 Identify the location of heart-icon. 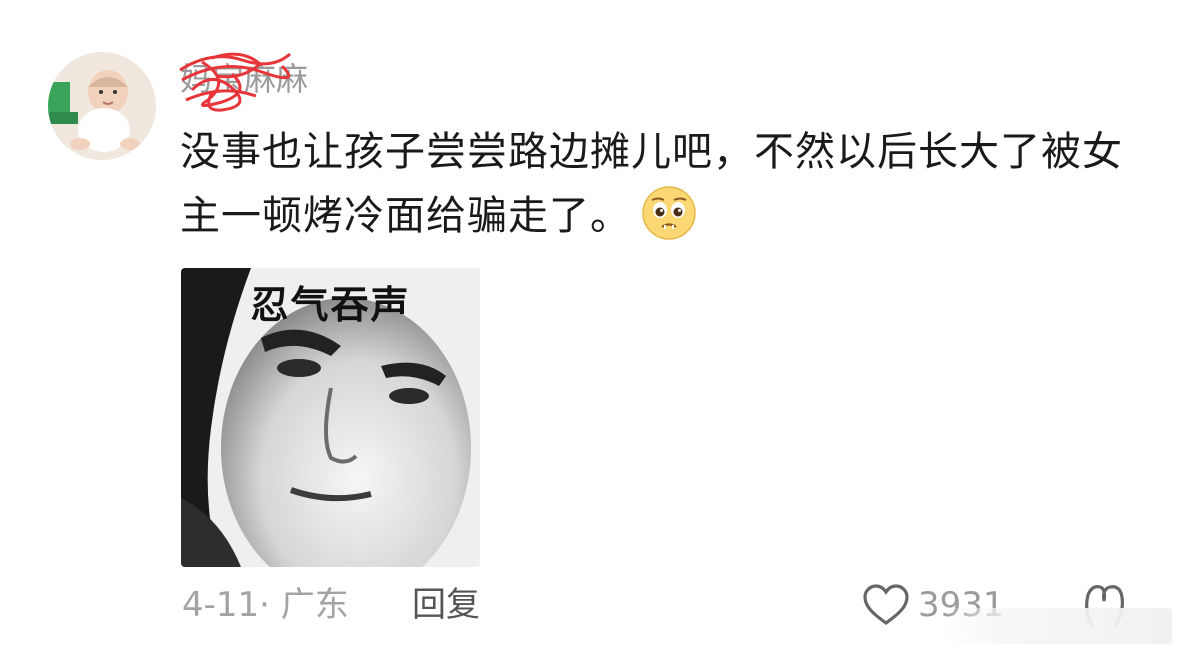
(886, 604).